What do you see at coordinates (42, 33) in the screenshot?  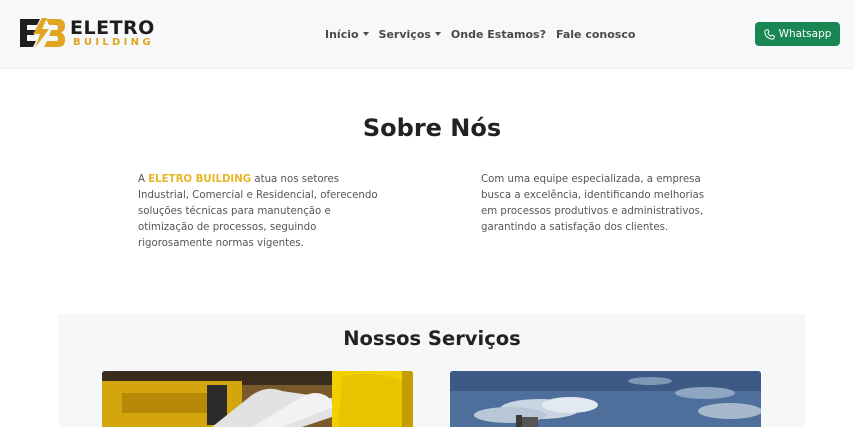 I see `eletro-building-logo-mark` at bounding box center [42, 33].